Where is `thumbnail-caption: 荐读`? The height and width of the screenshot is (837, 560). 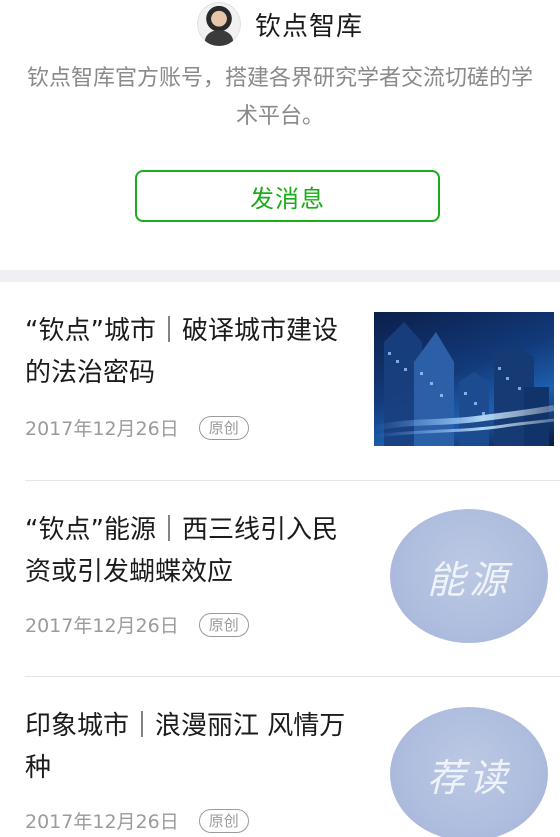 thumbnail-caption: 荐读 is located at coordinates (468, 777).